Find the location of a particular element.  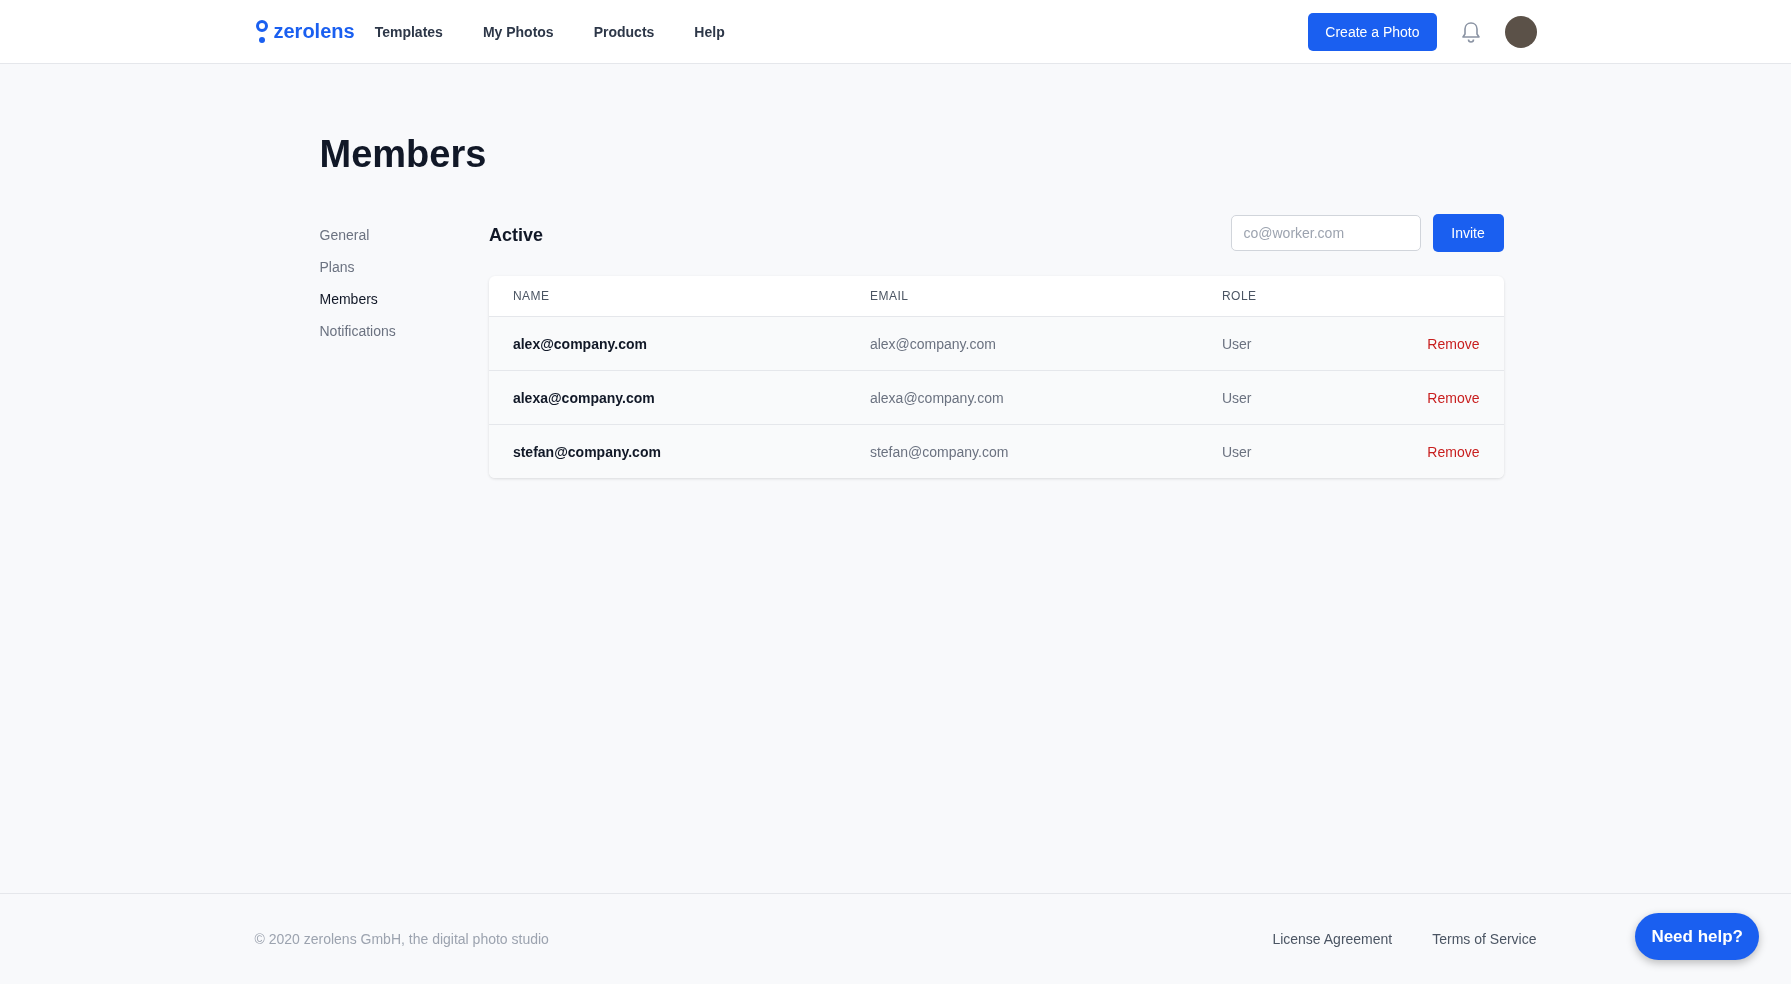

section-title: Active is located at coordinates (515, 235).